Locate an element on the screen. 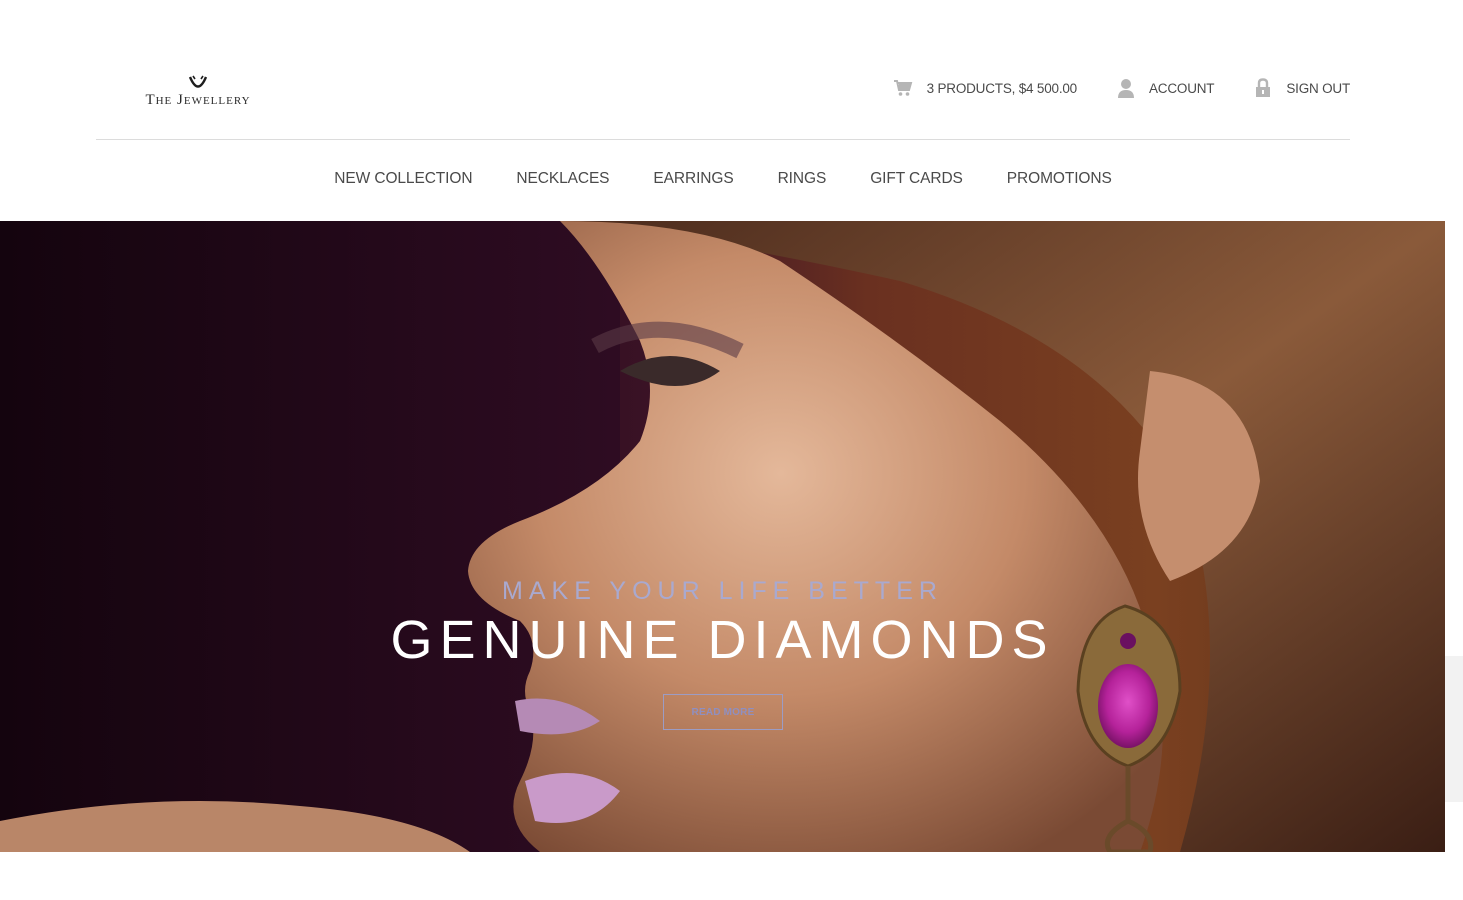  account-link: ACCOUNT is located at coordinates (1166, 88).